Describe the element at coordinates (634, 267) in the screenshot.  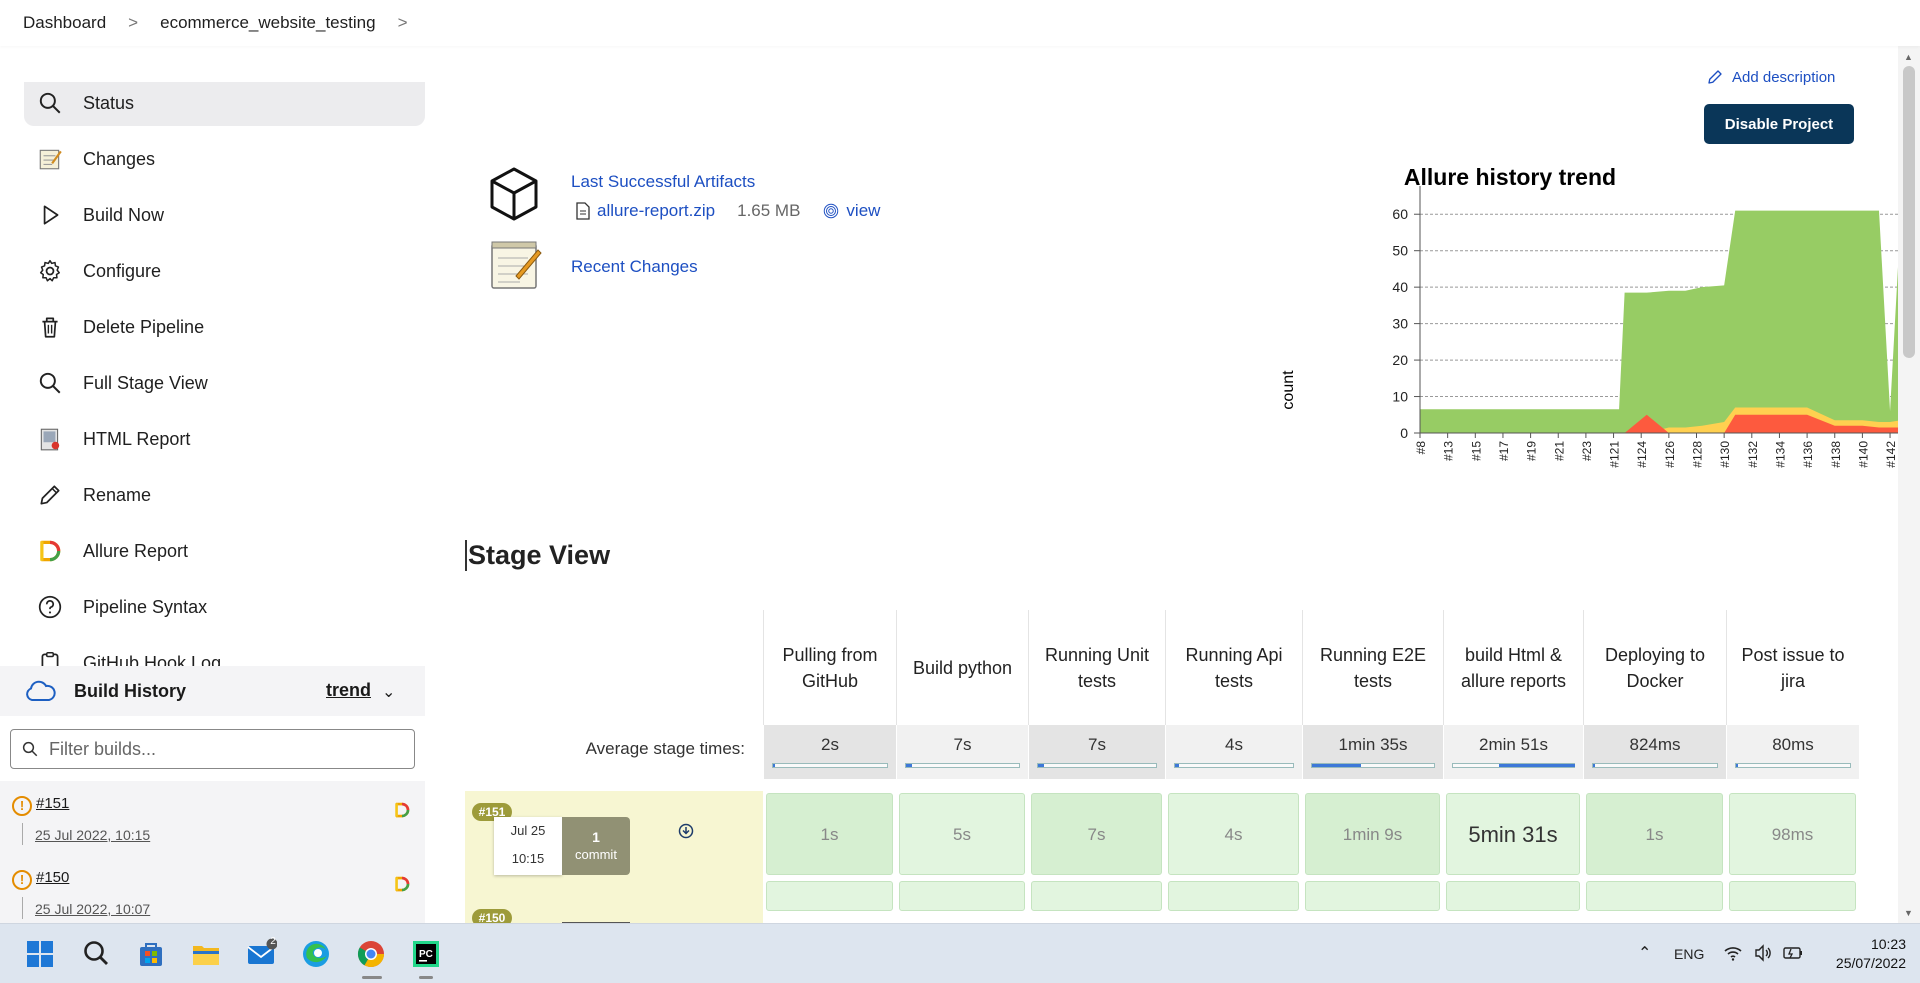
I see `recent-changes-link: Recent Changes` at that location.